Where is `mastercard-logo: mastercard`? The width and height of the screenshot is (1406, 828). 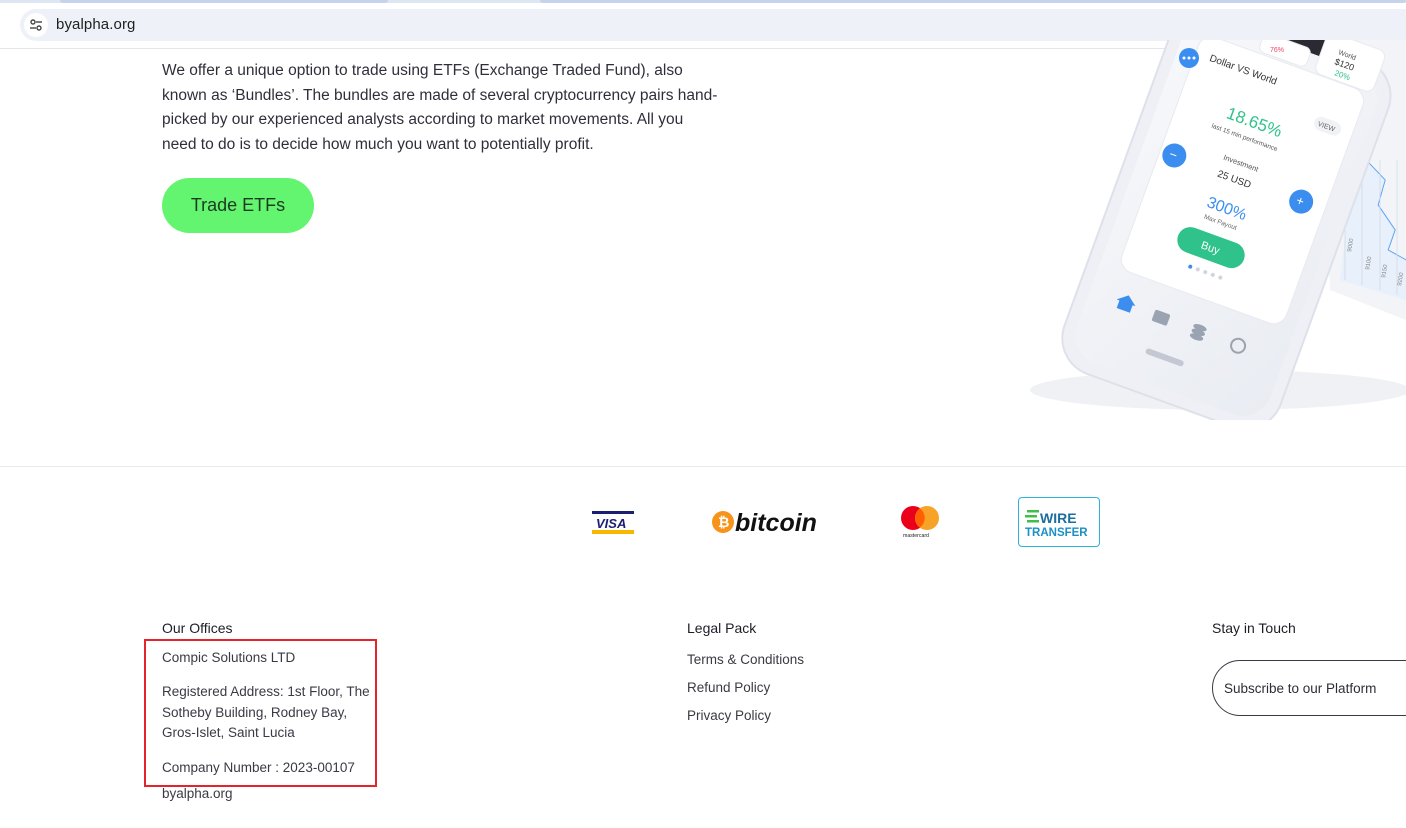 mastercard-logo: mastercard is located at coordinates (920, 522).